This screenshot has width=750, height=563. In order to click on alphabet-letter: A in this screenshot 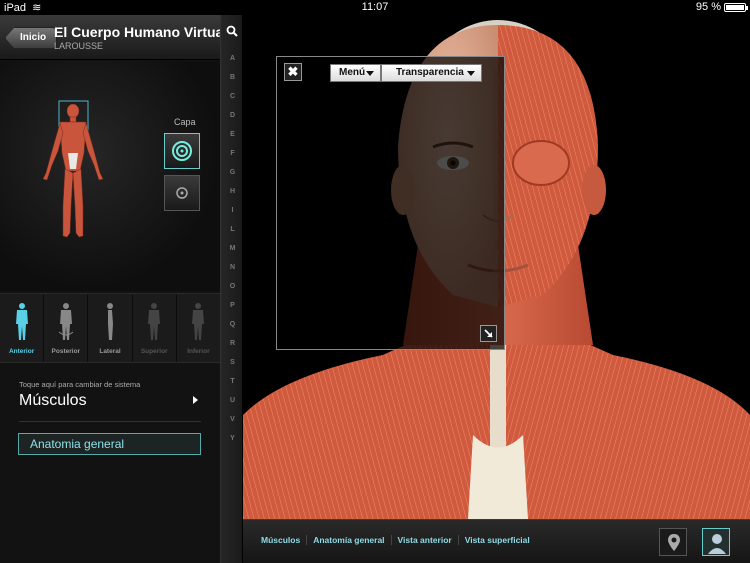, I will do `click(232, 64)`.